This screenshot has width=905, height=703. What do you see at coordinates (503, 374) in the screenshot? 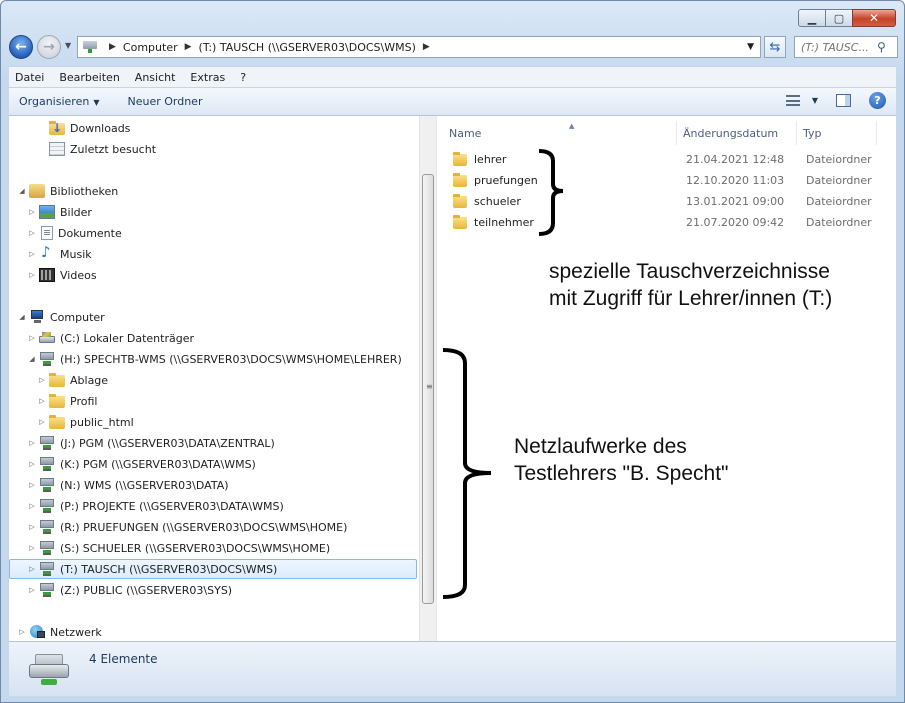
I see `annotation-braces` at bounding box center [503, 374].